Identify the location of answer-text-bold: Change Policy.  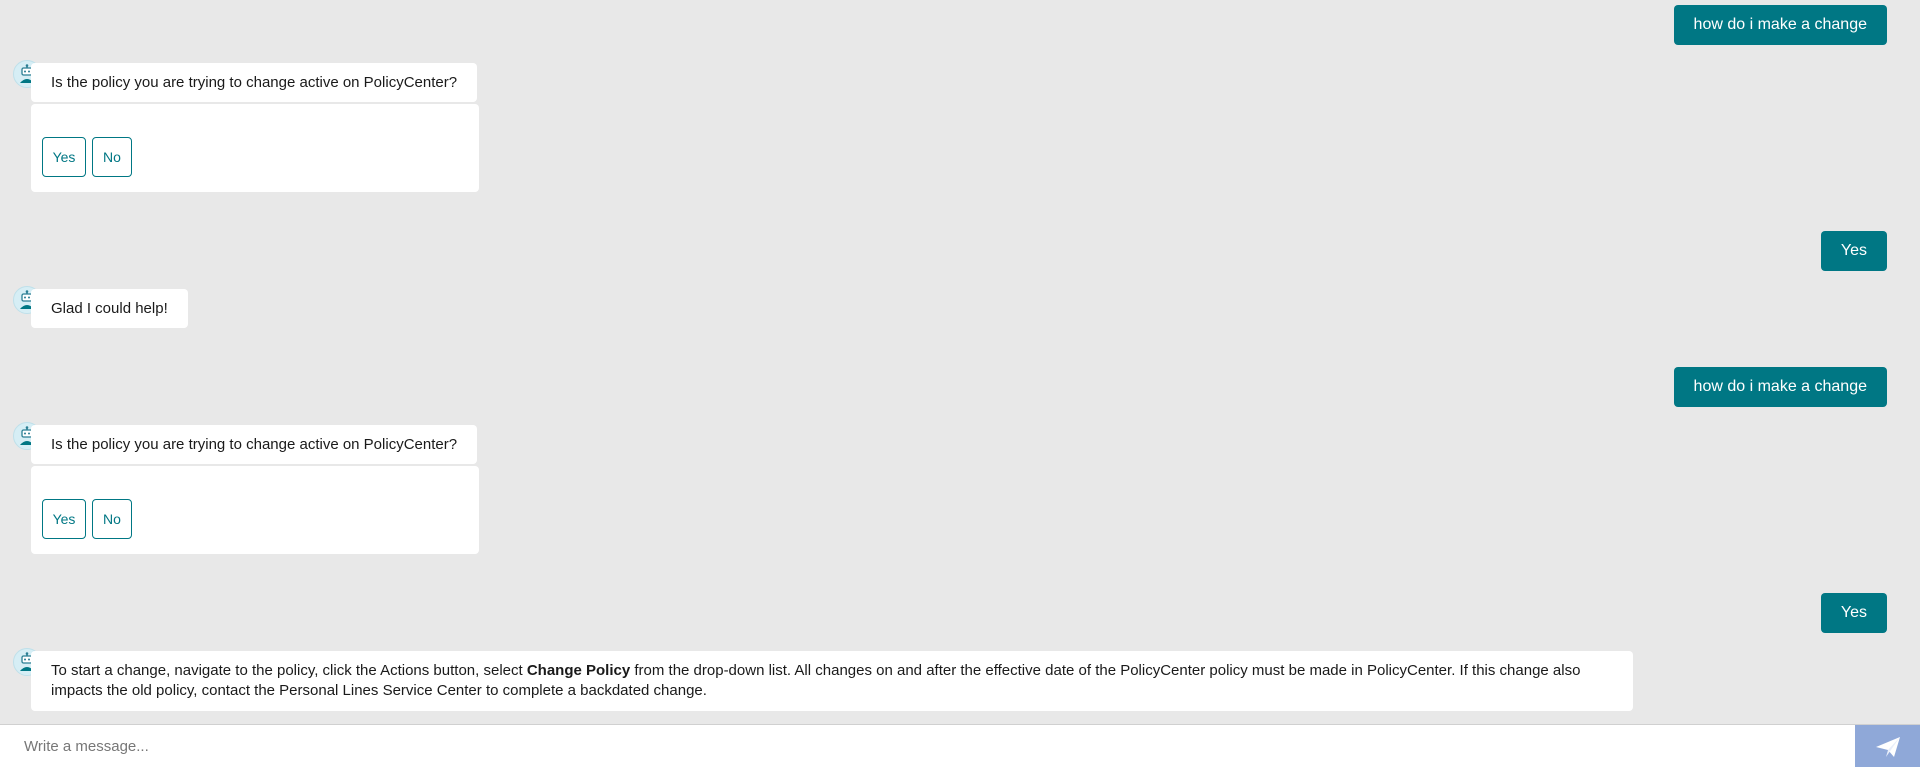
(578, 670).